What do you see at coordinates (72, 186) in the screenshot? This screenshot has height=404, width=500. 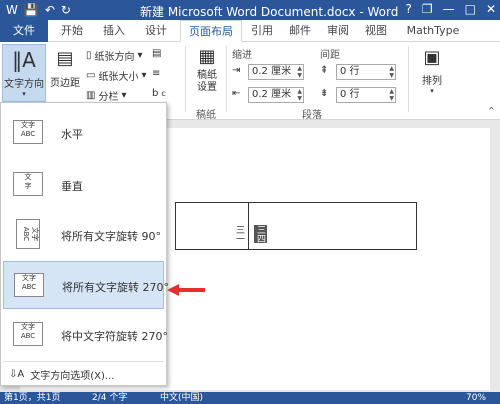 I see `option-label: 垂直` at bounding box center [72, 186].